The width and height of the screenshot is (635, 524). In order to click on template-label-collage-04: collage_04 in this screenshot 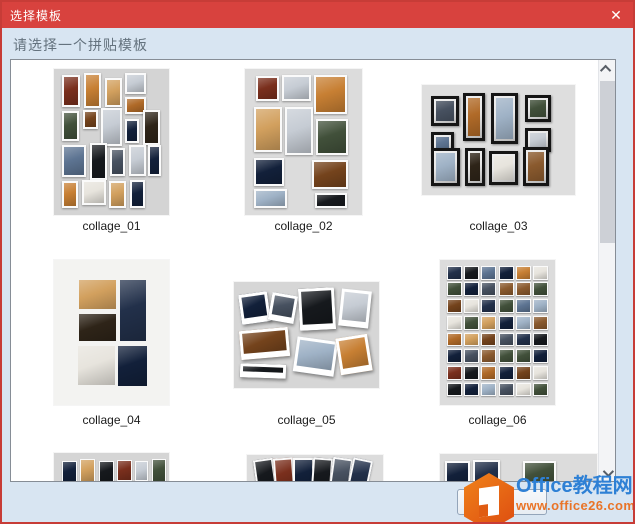, I will do `click(111, 420)`.